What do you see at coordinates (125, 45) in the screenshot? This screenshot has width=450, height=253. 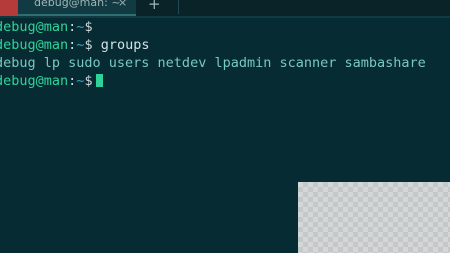 I see `command-text: groups` at bounding box center [125, 45].